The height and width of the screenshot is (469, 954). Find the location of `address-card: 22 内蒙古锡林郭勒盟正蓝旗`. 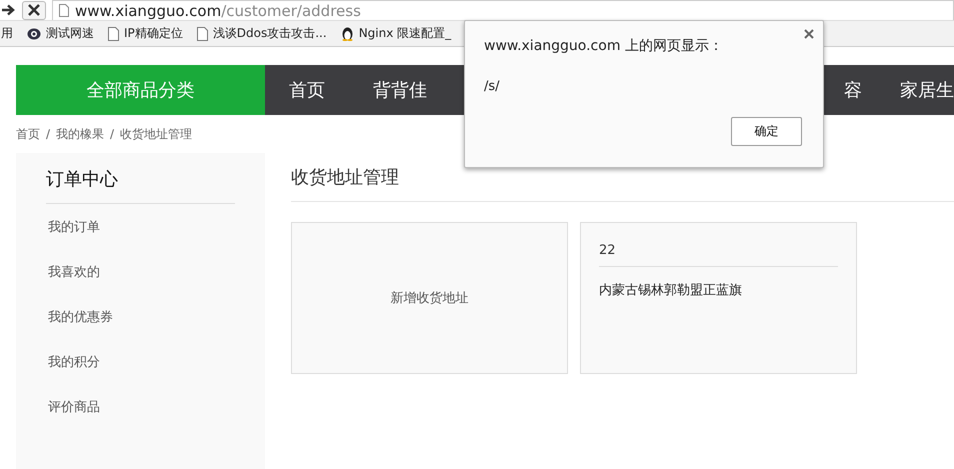

address-card: 22 内蒙古锡林郭勒盟正蓝旗 is located at coordinates (718, 298).